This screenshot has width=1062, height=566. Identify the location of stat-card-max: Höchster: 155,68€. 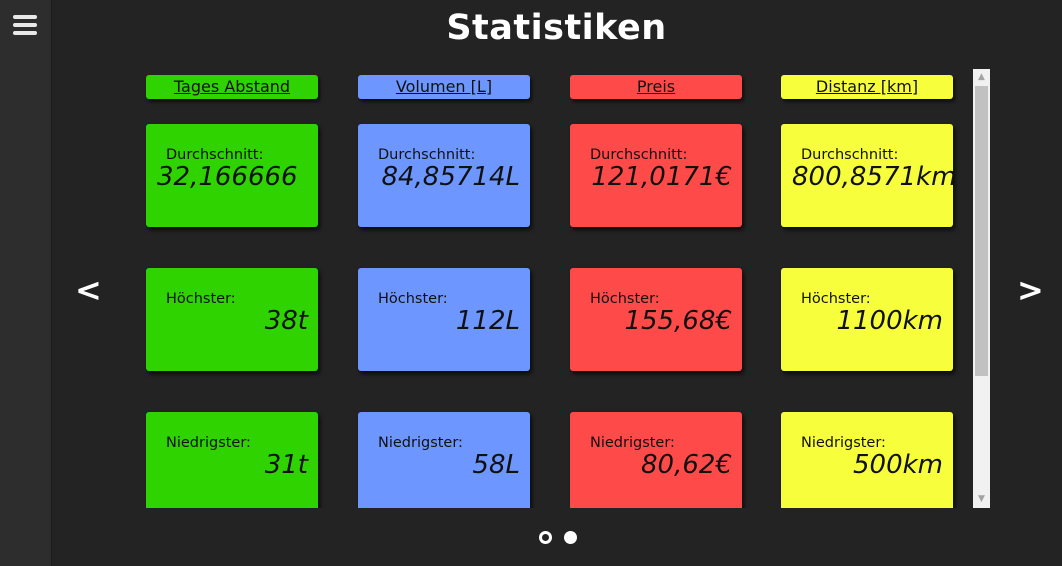
(656, 319).